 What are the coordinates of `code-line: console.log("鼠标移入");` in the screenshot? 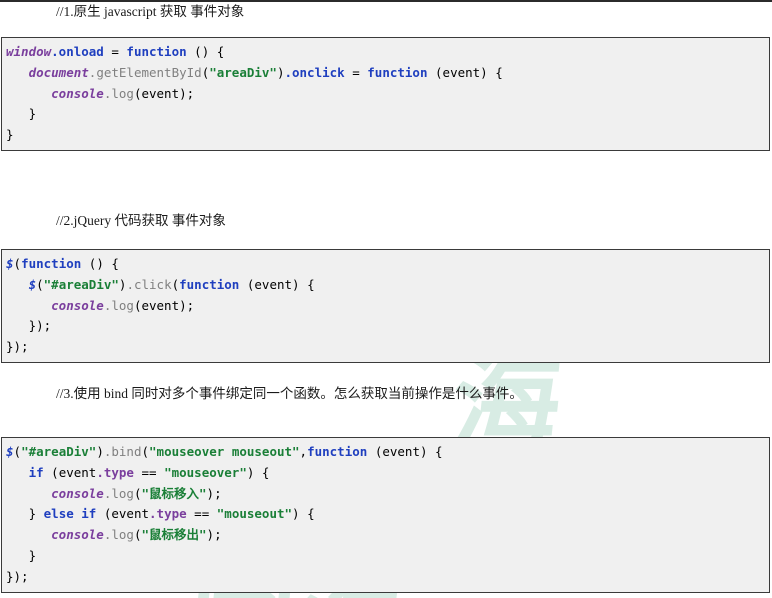 It's located at (385, 494).